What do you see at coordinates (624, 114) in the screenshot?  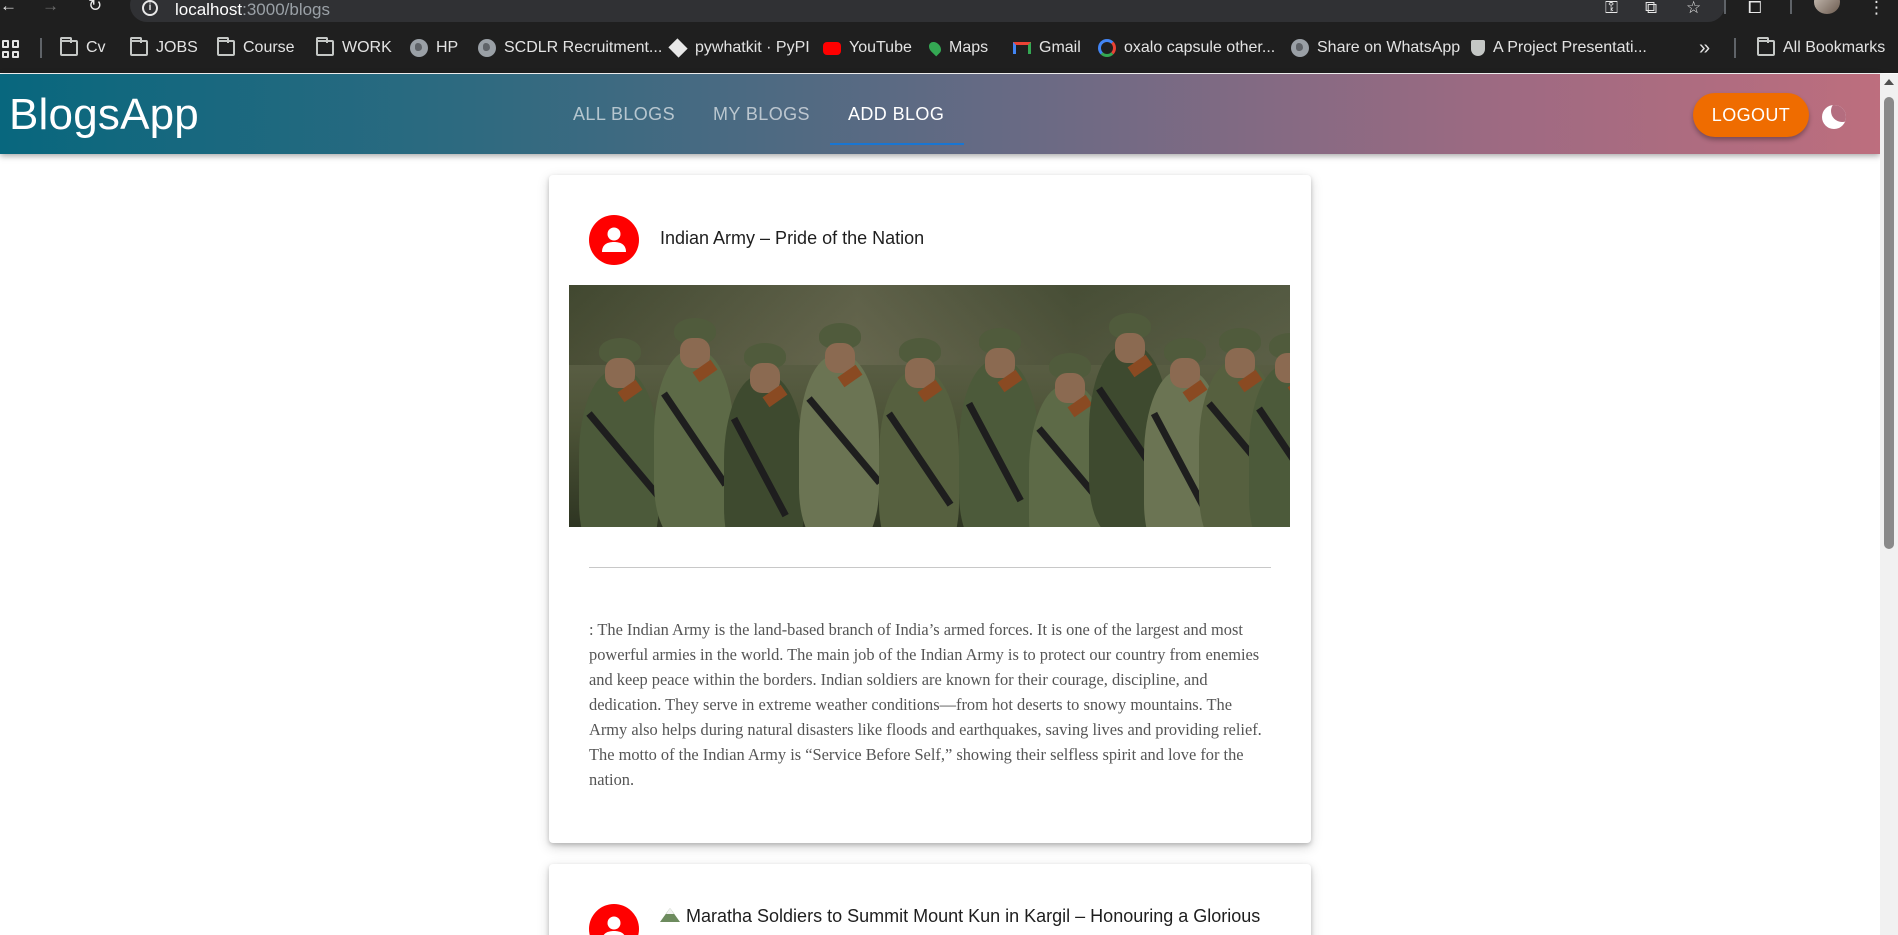 I see `tab-all-blogs: All Blogs` at bounding box center [624, 114].